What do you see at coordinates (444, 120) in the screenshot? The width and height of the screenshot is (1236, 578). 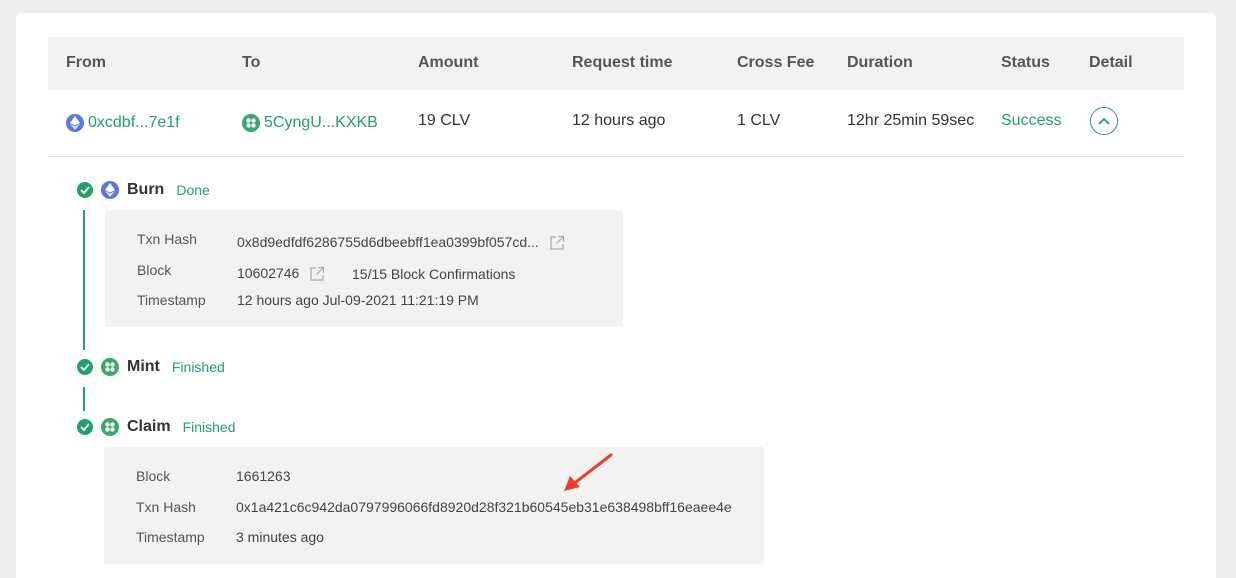 I see `amount-value: 19 CLV` at bounding box center [444, 120].